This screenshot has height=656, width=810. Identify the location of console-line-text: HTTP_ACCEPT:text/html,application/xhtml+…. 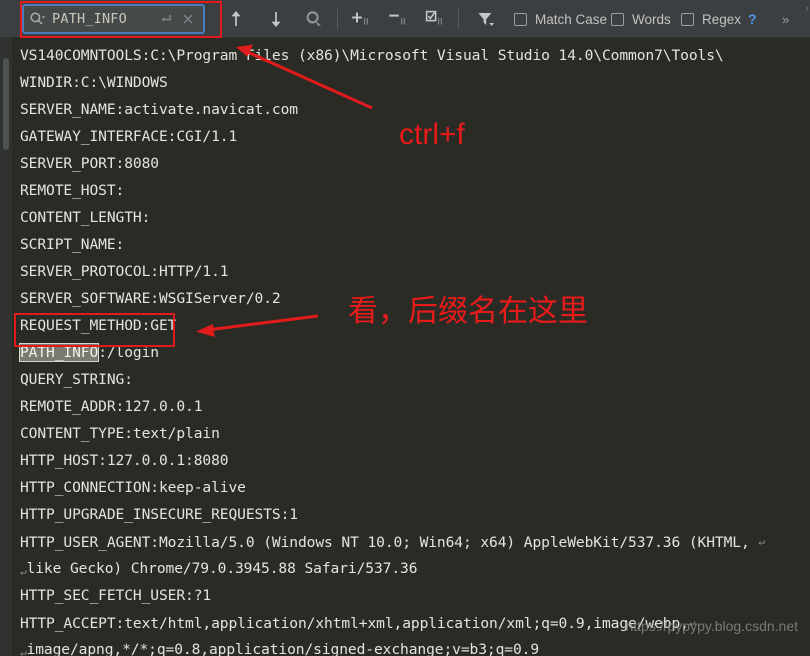
(354, 623).